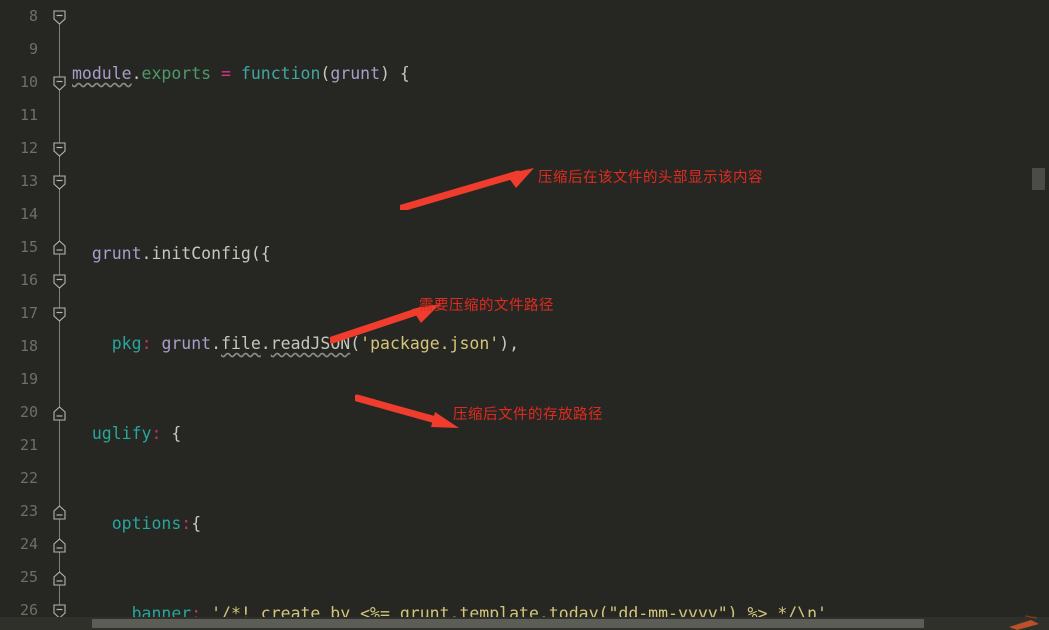 The image size is (1049, 630). I want to click on horizontal-scrollbar-track, so click(524, 623).